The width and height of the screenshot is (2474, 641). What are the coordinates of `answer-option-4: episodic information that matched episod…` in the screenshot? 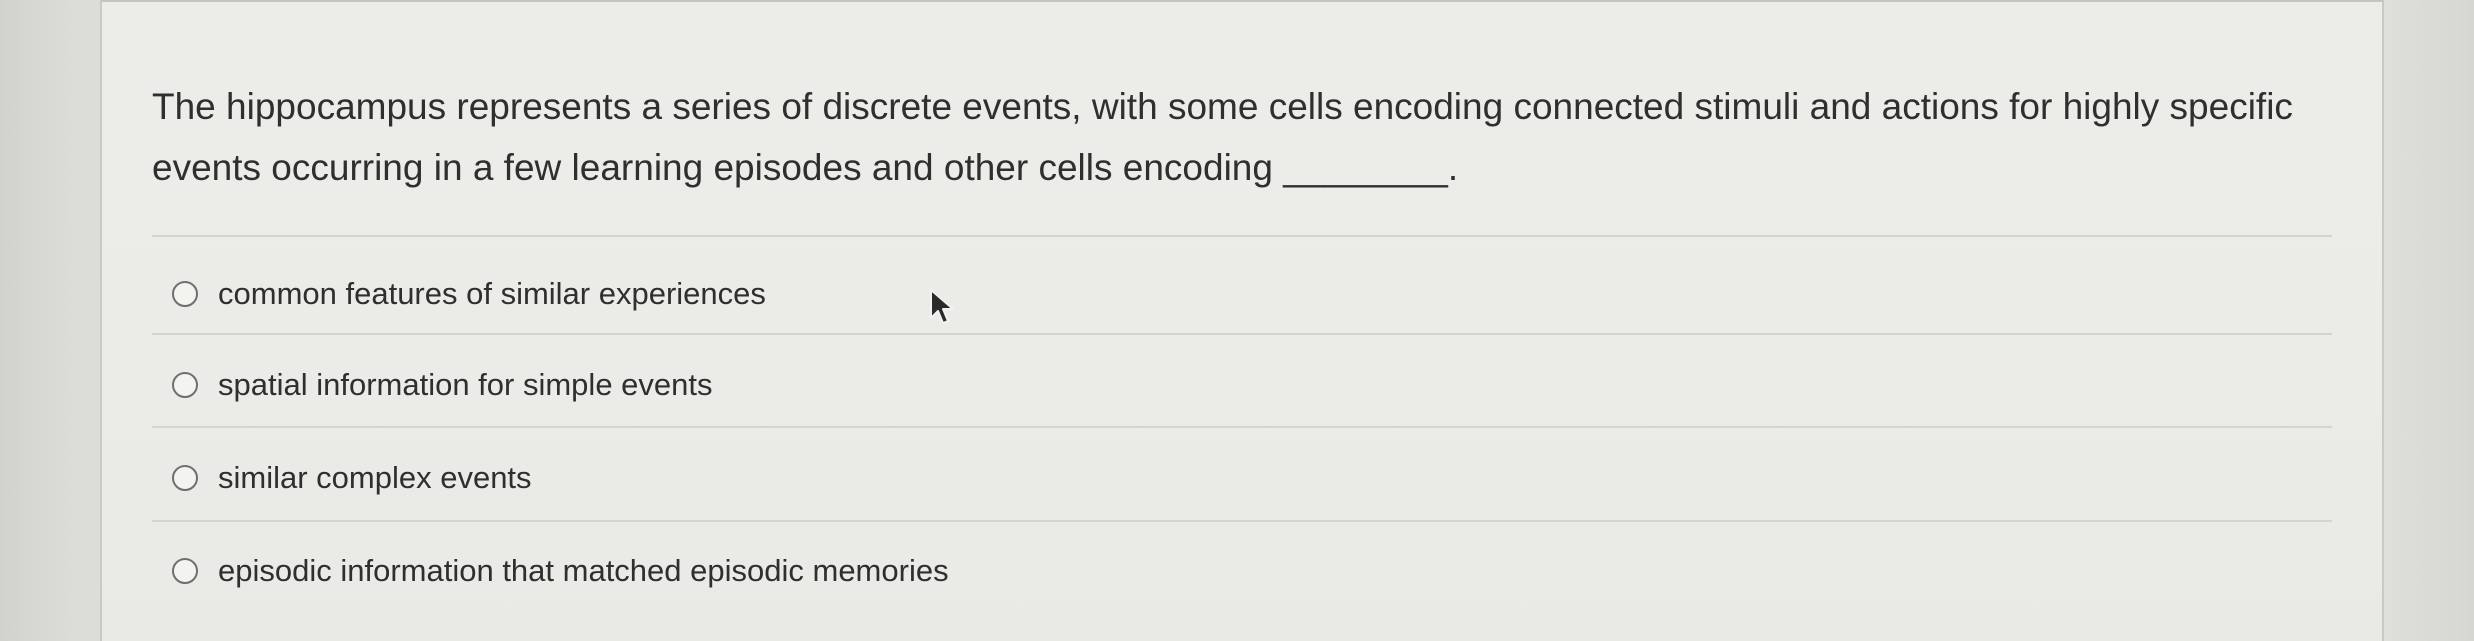 It's located at (560, 571).